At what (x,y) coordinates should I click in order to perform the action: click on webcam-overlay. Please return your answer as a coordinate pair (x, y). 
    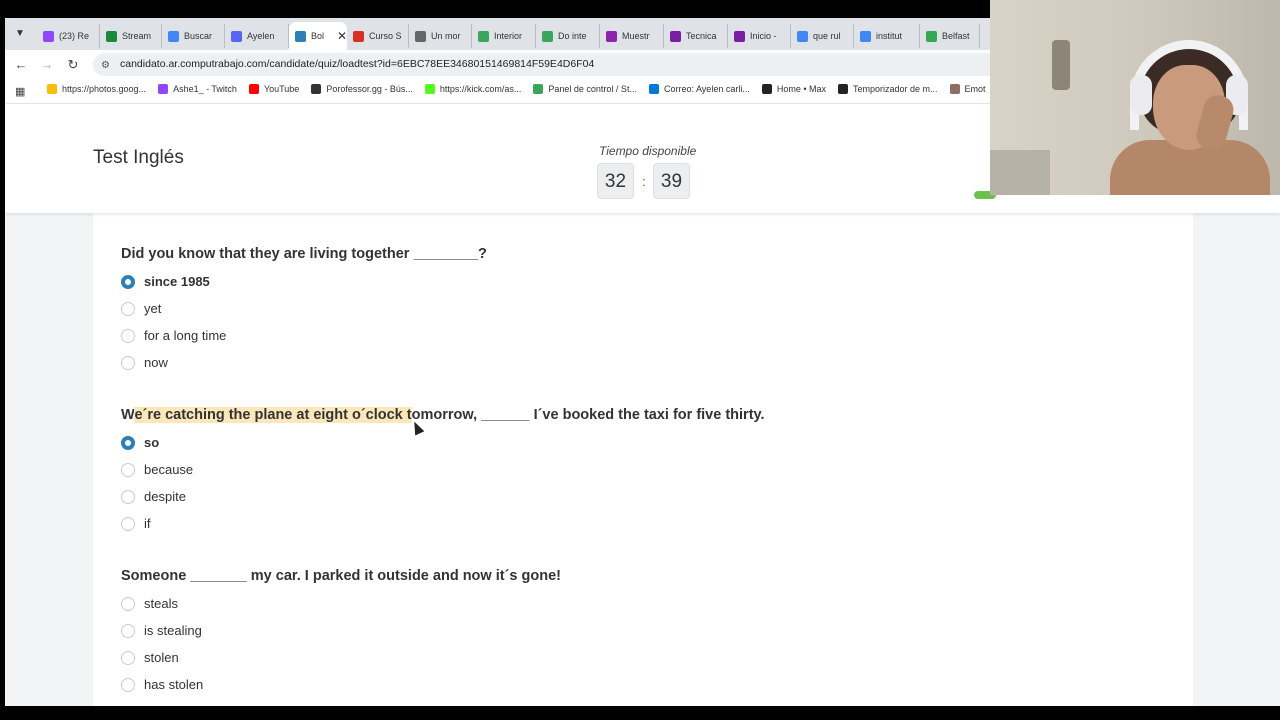
    Looking at the image, I should click on (1135, 97).